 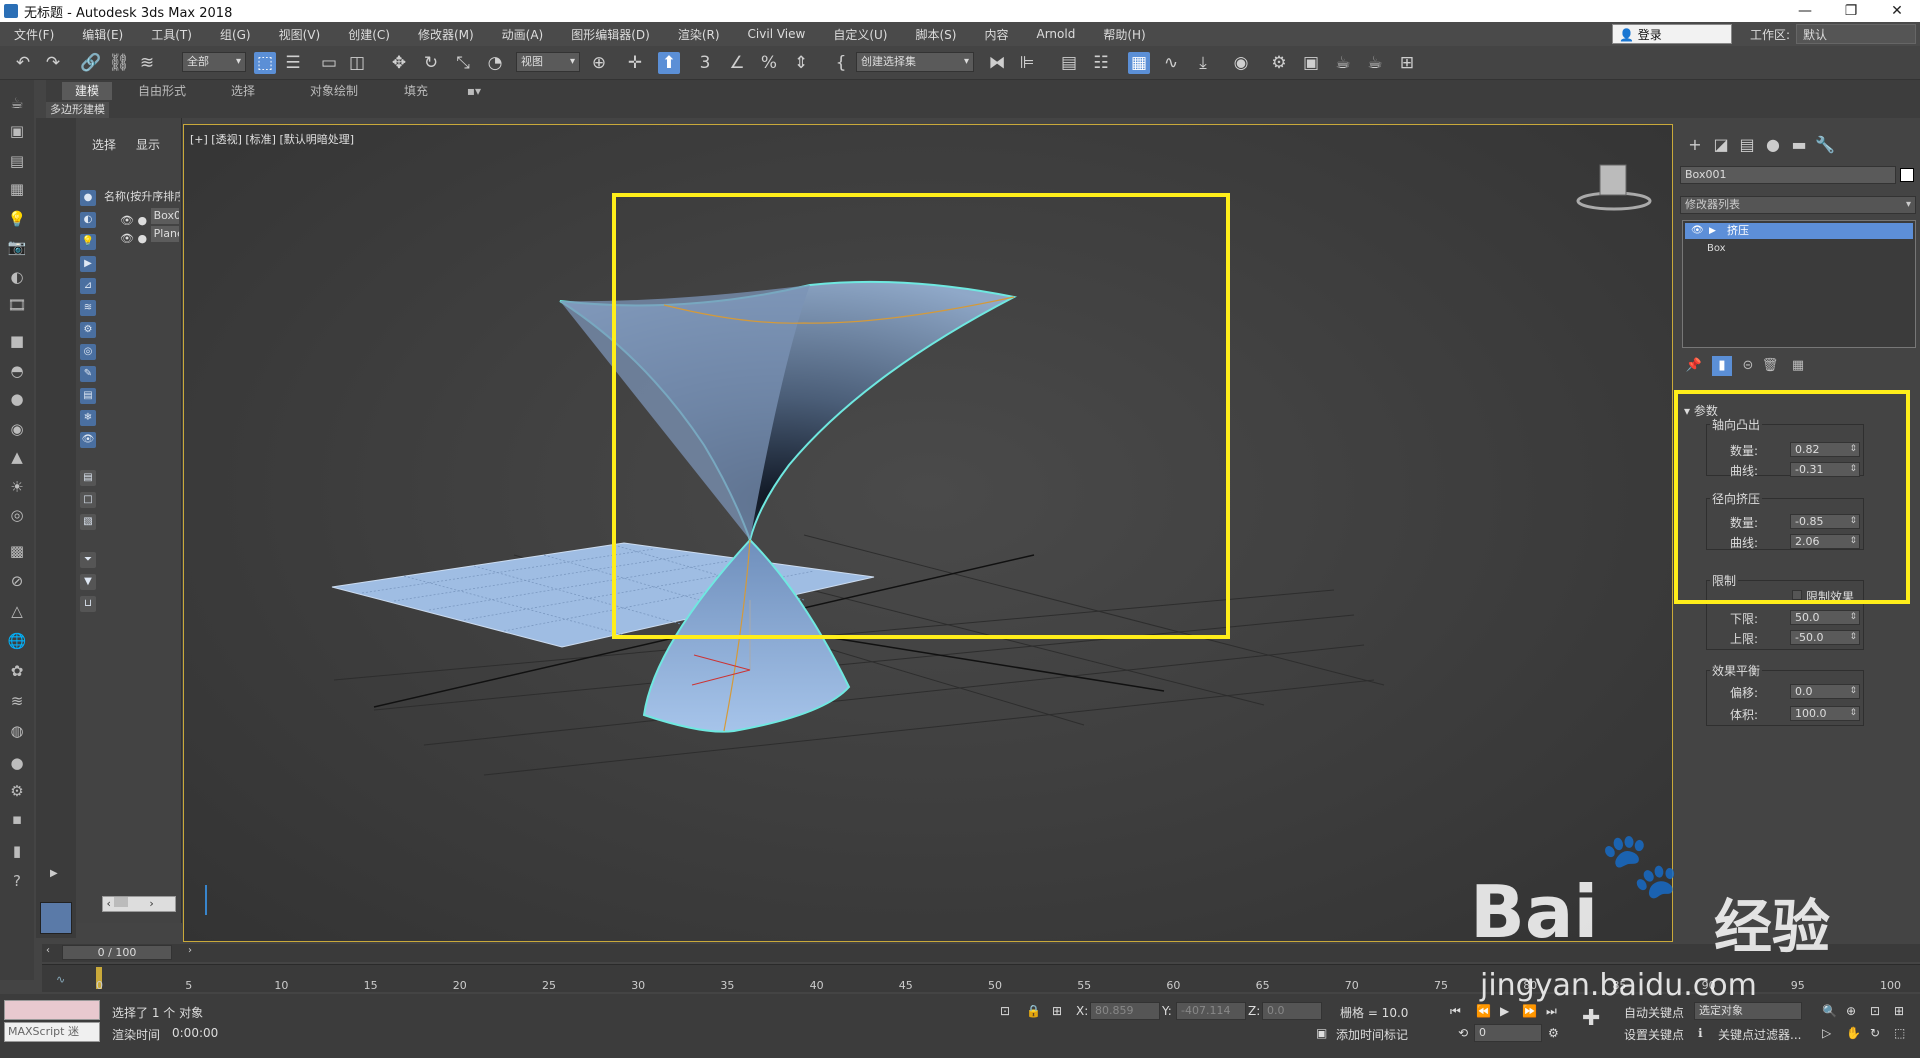 What do you see at coordinates (357, 63) in the screenshot?
I see `window-crossing-icon: ◫` at bounding box center [357, 63].